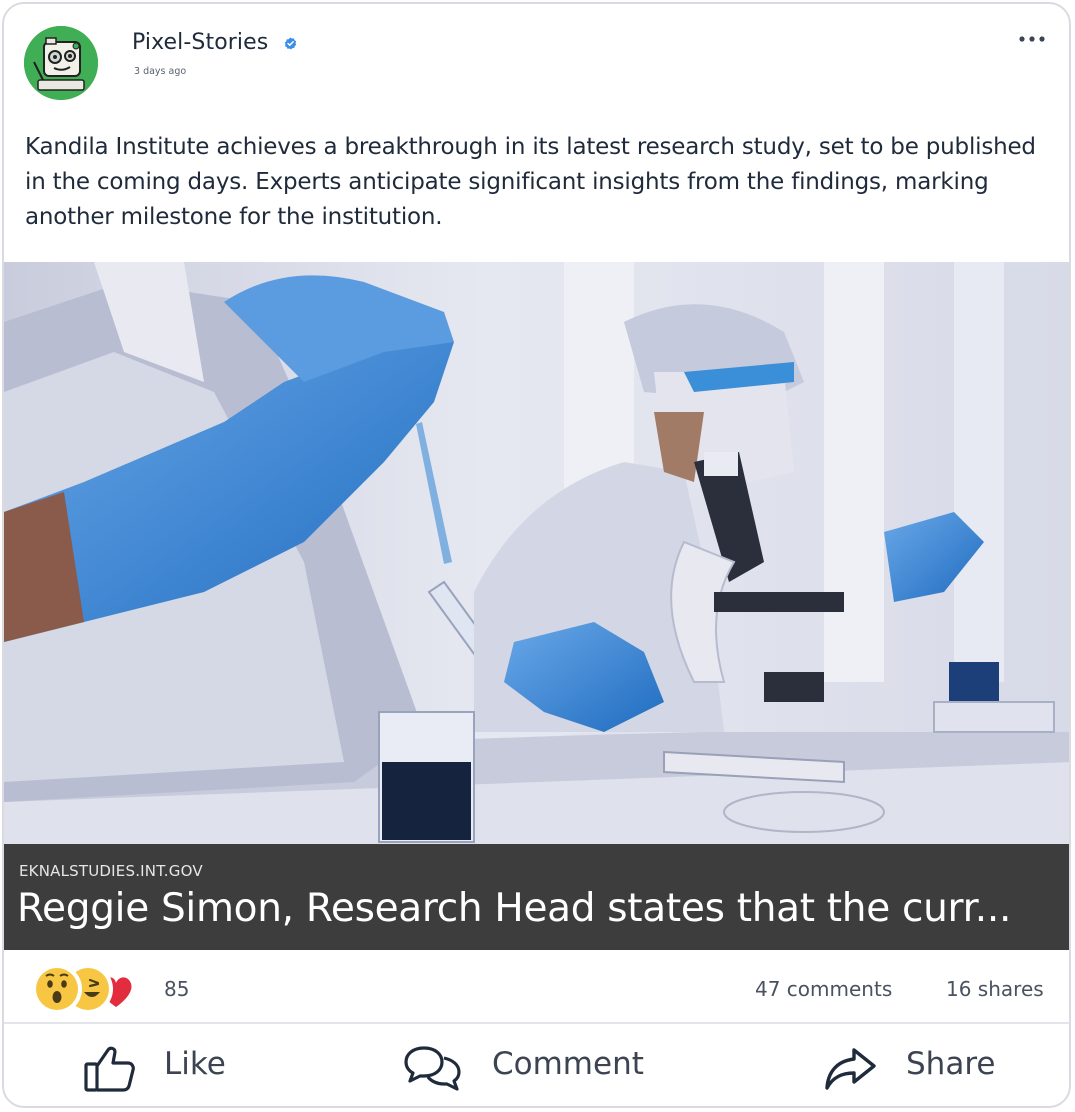 The image size is (1075, 1112). Describe the element at coordinates (568, 1064) in the screenshot. I see `comment-label: Comment` at that location.